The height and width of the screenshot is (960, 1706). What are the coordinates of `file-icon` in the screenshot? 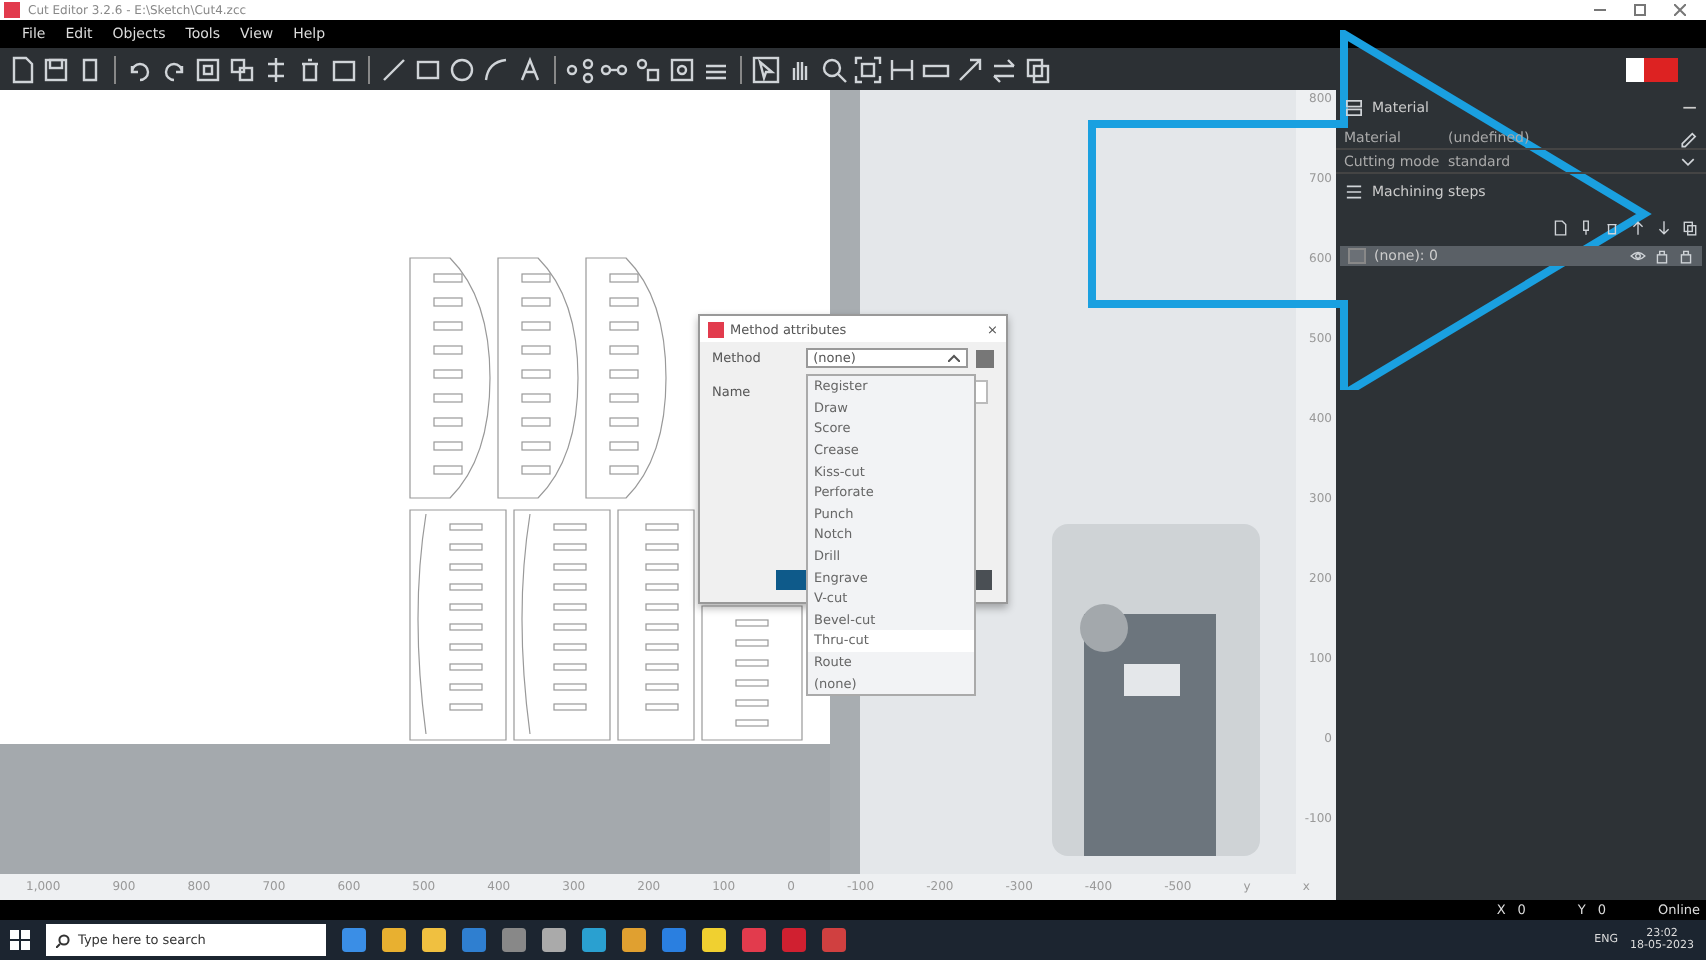 It's located at (22, 69).